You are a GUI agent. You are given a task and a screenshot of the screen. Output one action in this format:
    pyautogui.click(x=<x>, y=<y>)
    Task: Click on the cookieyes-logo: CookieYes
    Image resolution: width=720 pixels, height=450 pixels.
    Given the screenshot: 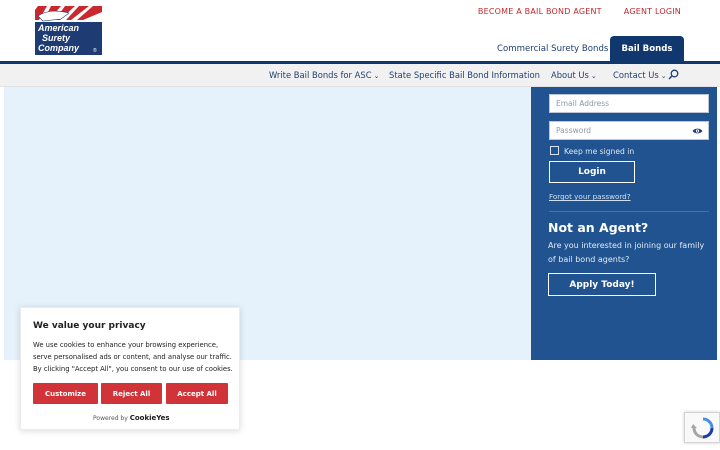 What is the action you would take?
    pyautogui.click(x=150, y=418)
    